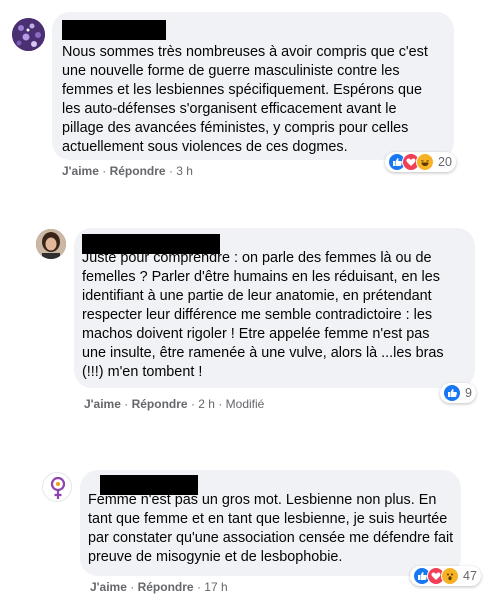  Describe the element at coordinates (468, 393) in the screenshot. I see `reaction-count: 9` at that location.